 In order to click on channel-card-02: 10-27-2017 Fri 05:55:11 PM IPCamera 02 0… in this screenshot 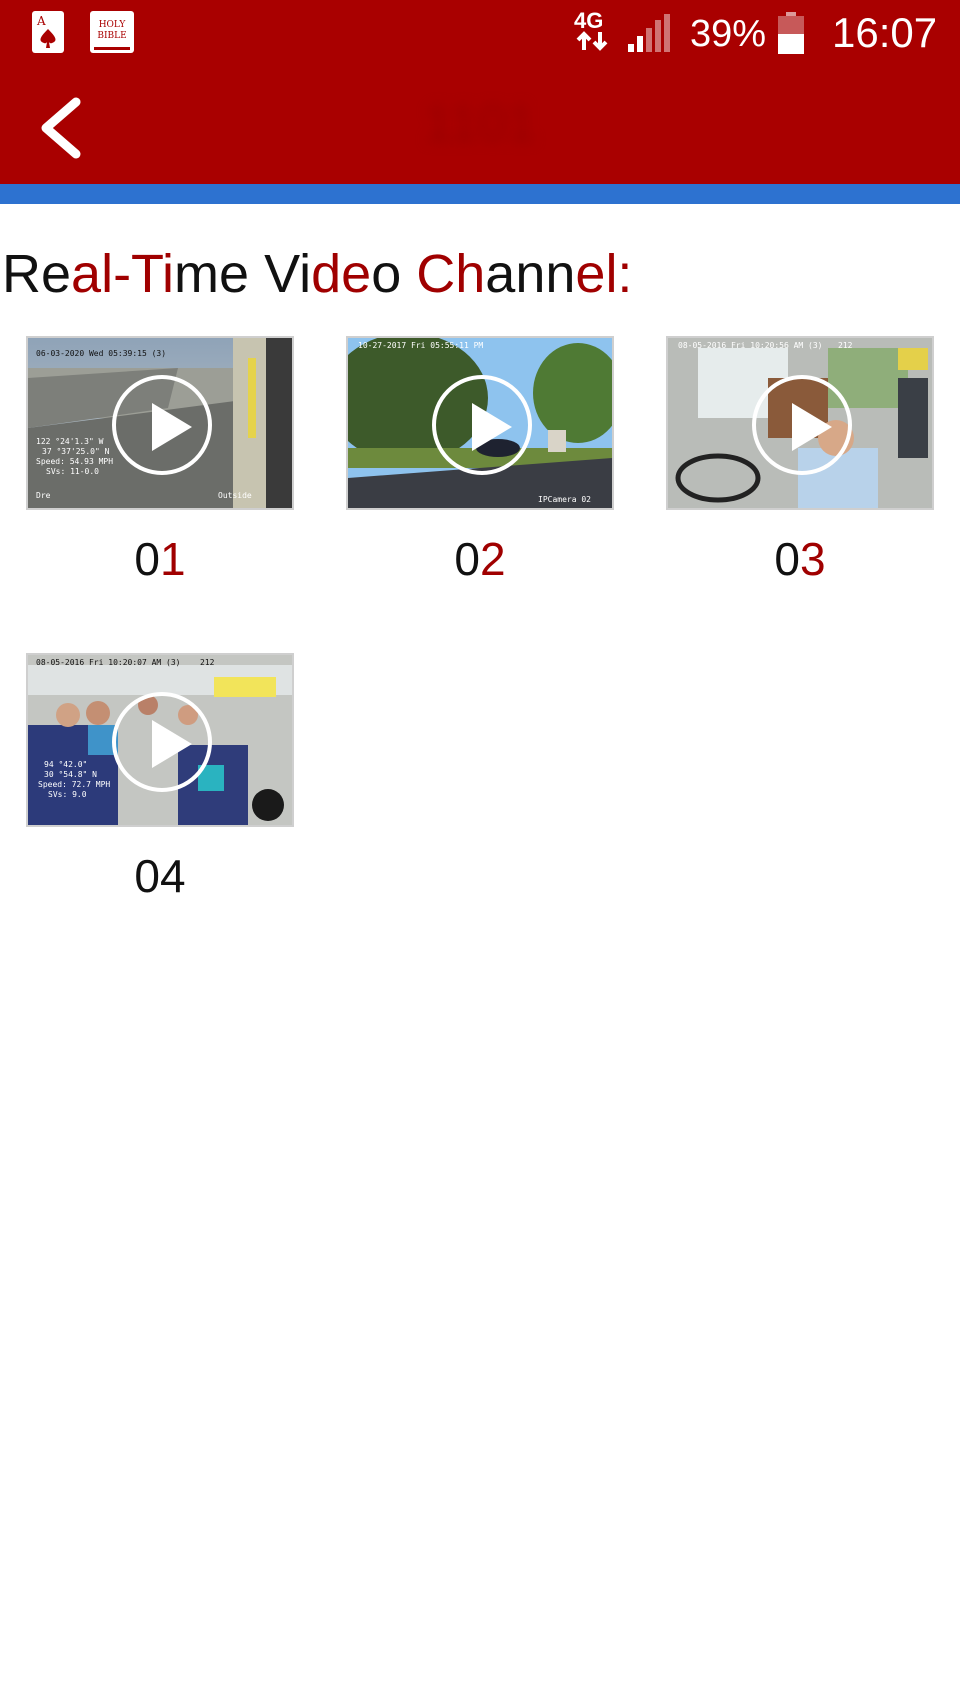, I will do `click(480, 466)`.